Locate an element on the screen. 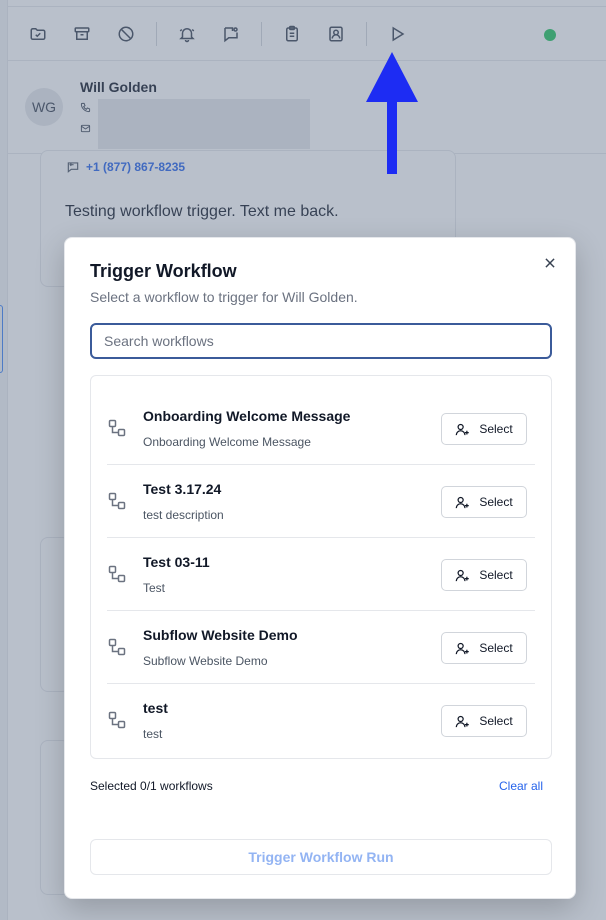  selected-count: Selected 0/1 workflows is located at coordinates (151, 786).